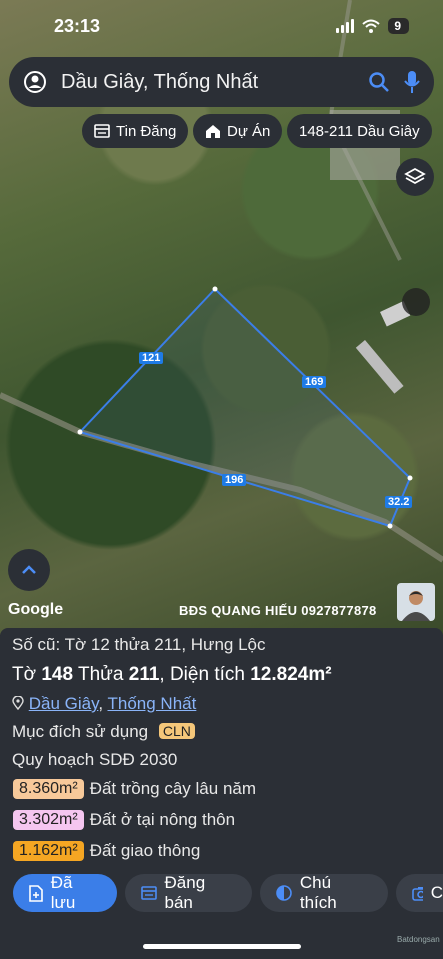  I want to click on location-row: Dầu Giây, Thống Nhất, so click(104, 704).